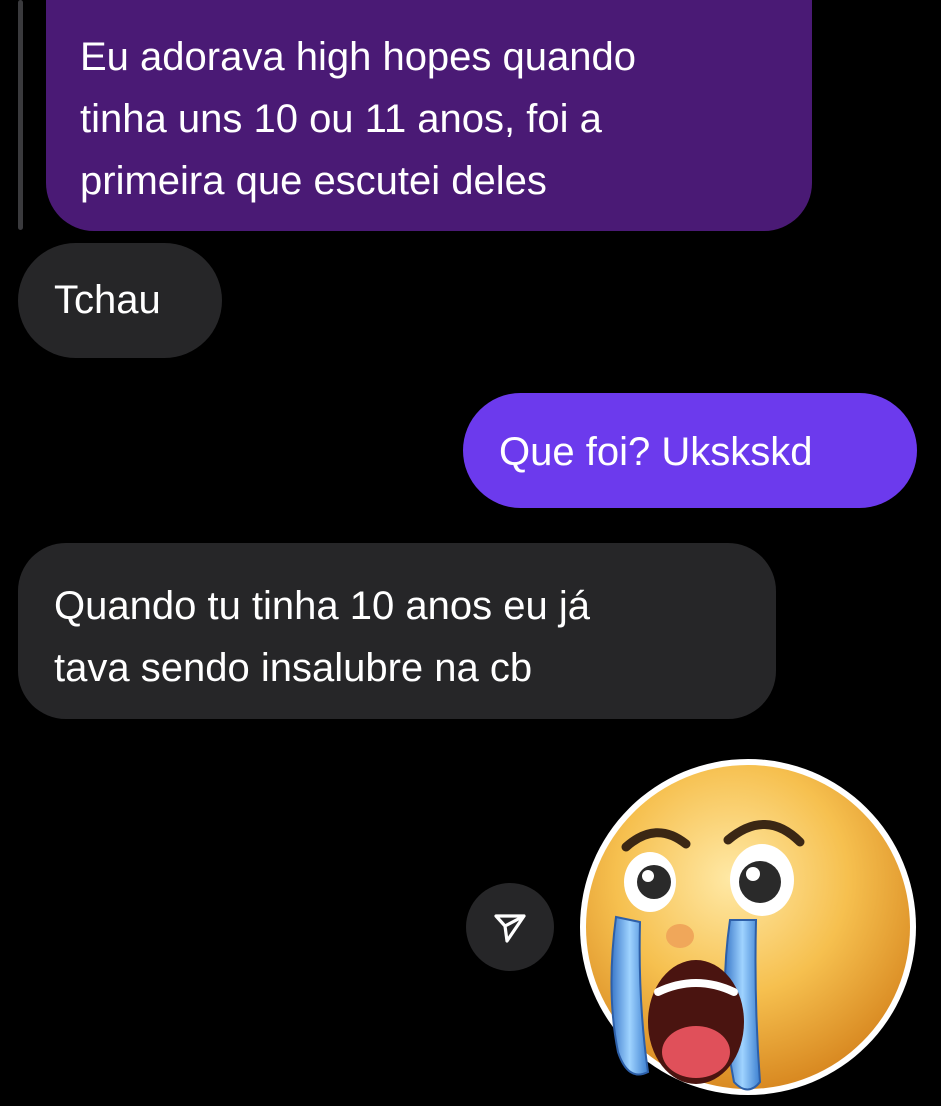  What do you see at coordinates (293, 668) in the screenshot?
I see `message-text-line: tava sendo insalubre na cb` at bounding box center [293, 668].